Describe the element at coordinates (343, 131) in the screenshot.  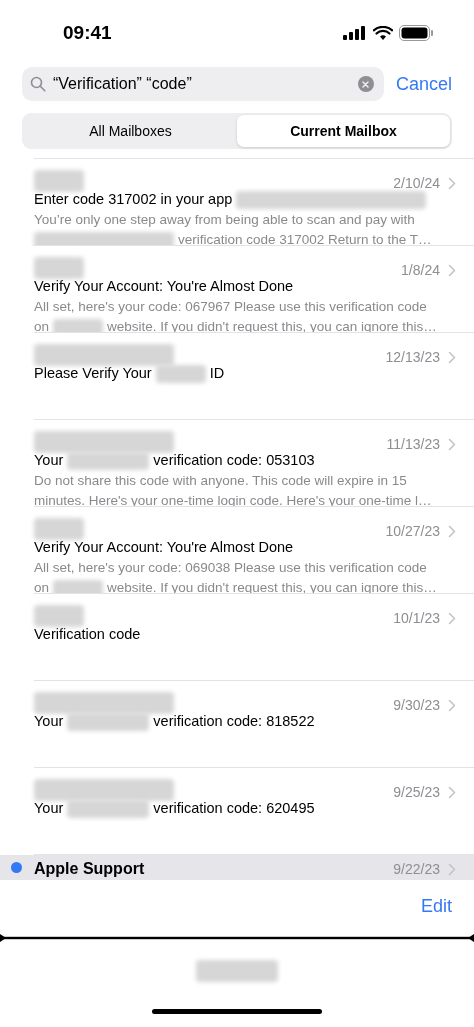
I see `scope-tab: Current Mailbox` at that location.